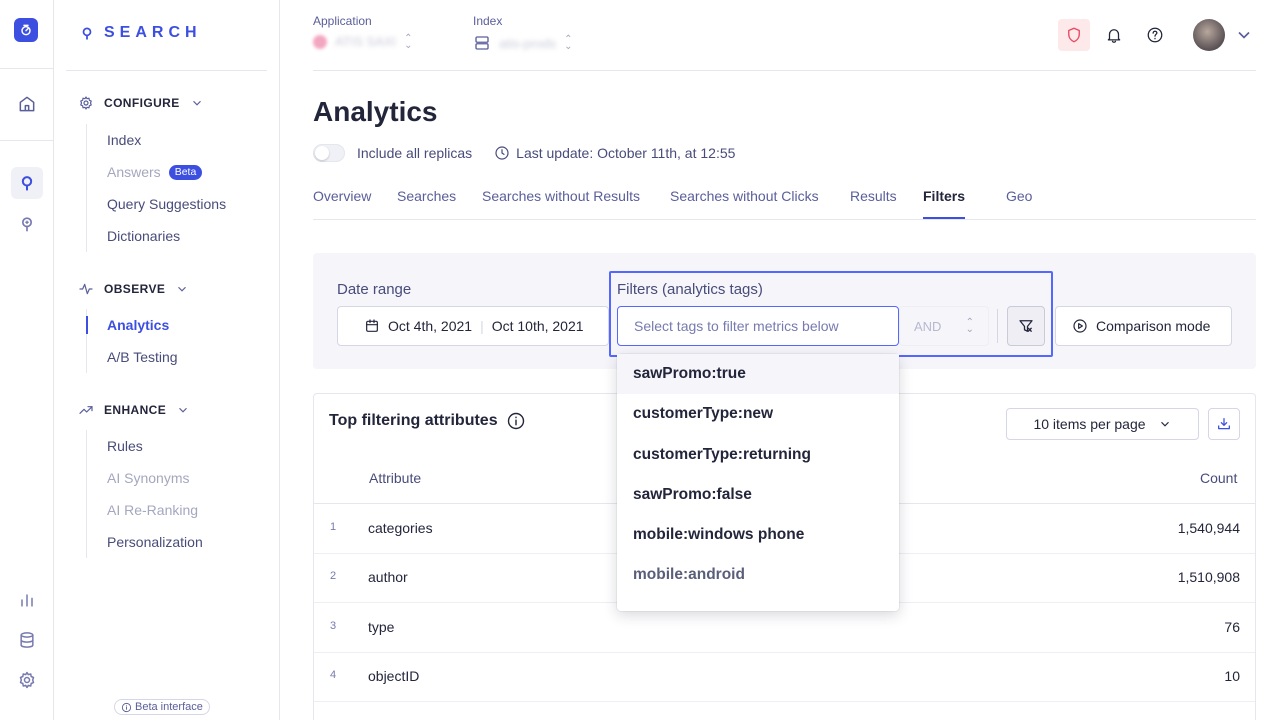  Describe the element at coordinates (758, 414) in the screenshot. I see `tag-option-customertype-new: customerType:new` at that location.